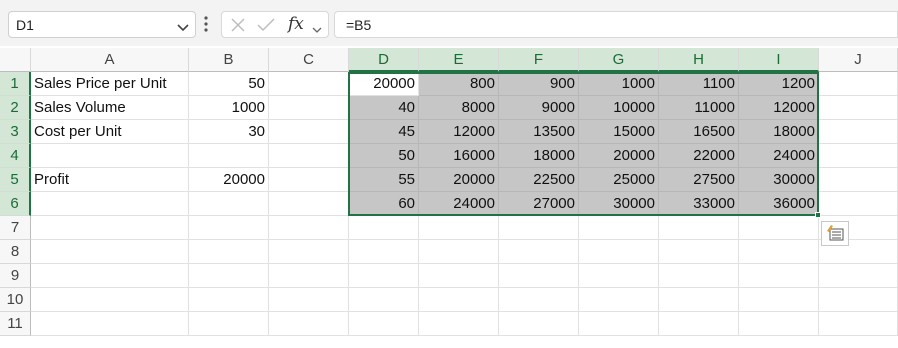 The height and width of the screenshot is (348, 898). Describe the element at coordinates (229, 228) in the screenshot. I see `cell-b7` at that location.